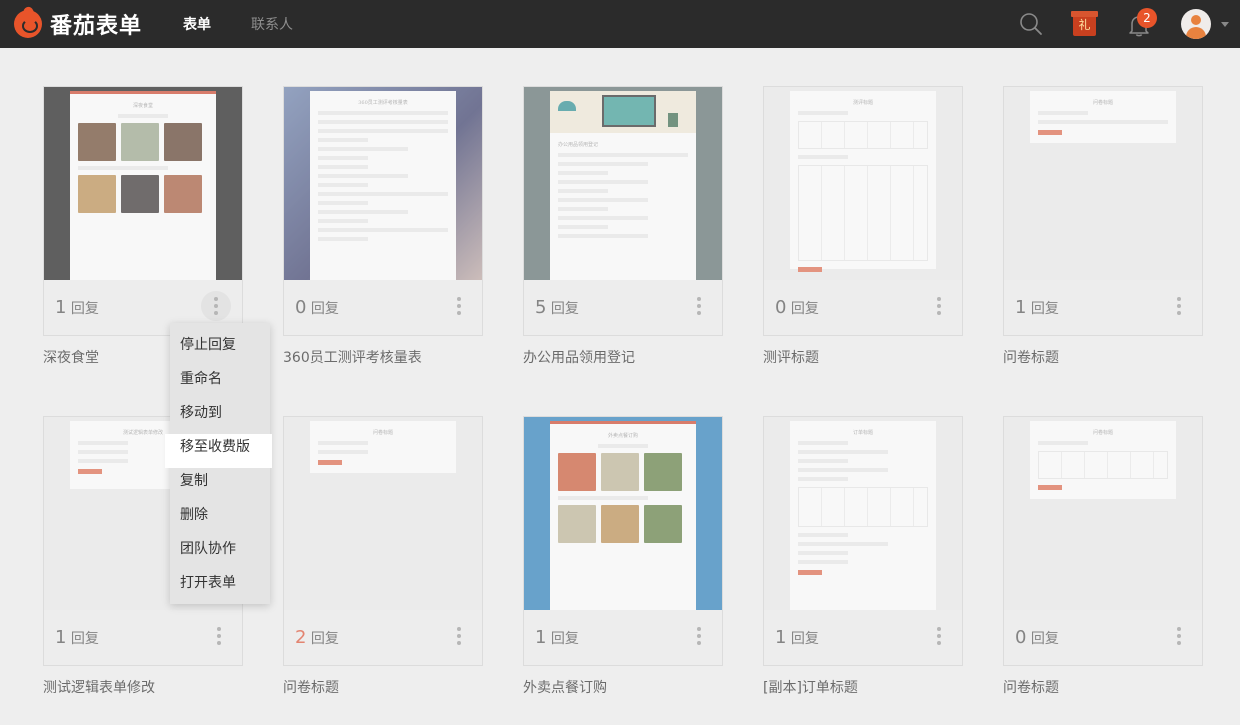 The image size is (1240, 725). Describe the element at coordinates (1196, 24) in the screenshot. I see `avatar` at that location.